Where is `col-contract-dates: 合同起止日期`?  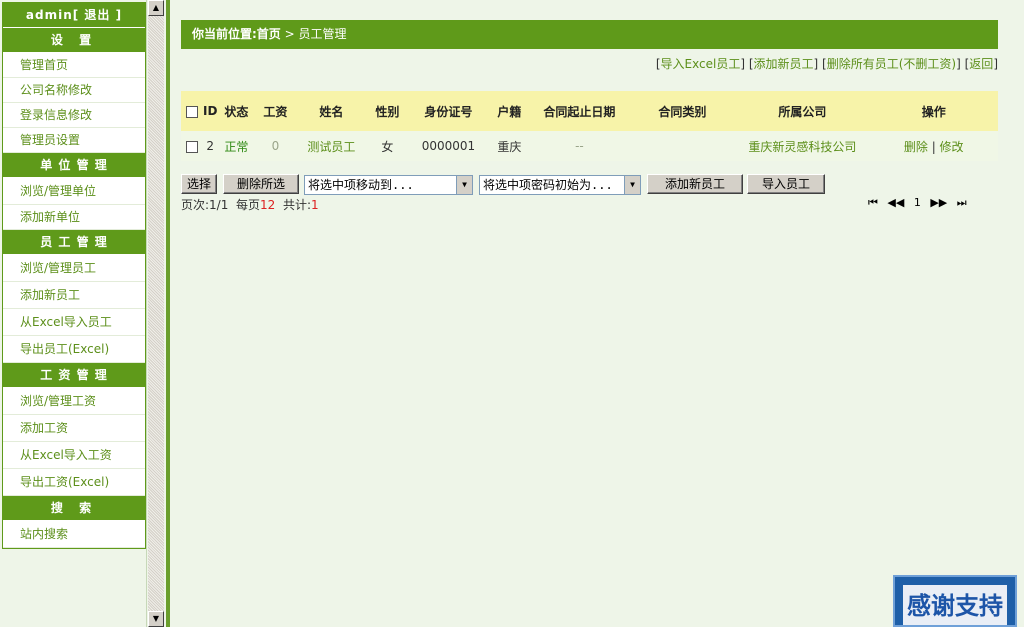 col-contract-dates: 合同起止日期 is located at coordinates (579, 111).